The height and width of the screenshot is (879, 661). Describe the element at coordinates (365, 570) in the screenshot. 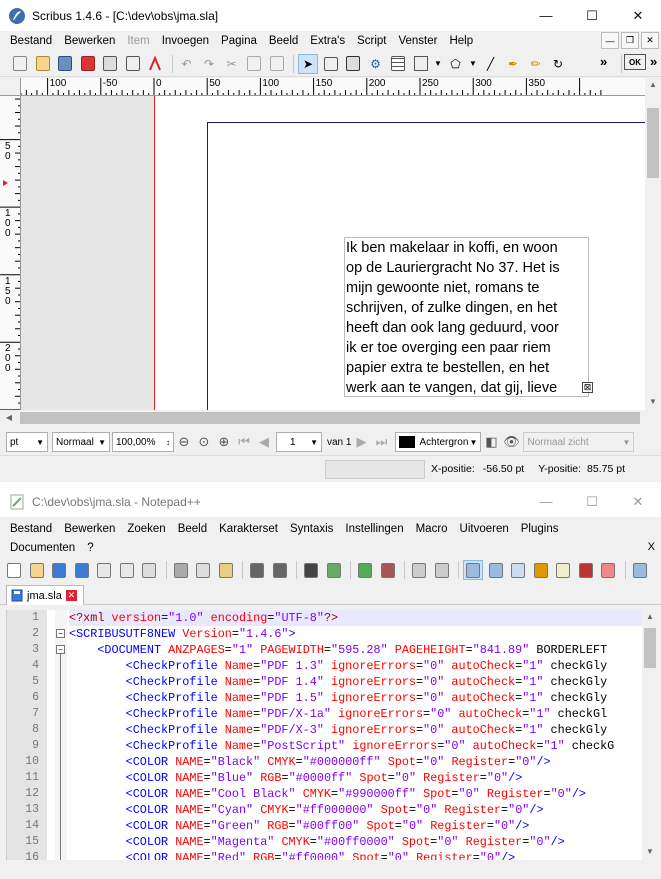

I see `zoom-in-icon` at that location.